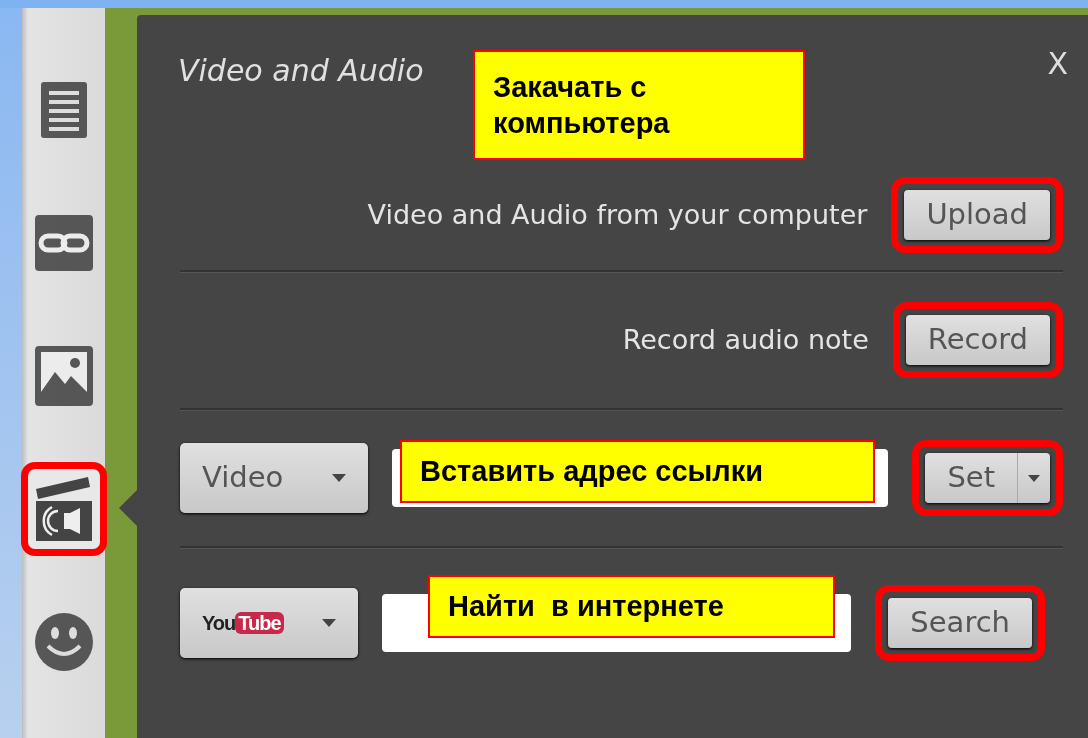 The width and height of the screenshot is (1088, 738). I want to click on annotation-tooltip: Найти в интернете, so click(631, 606).